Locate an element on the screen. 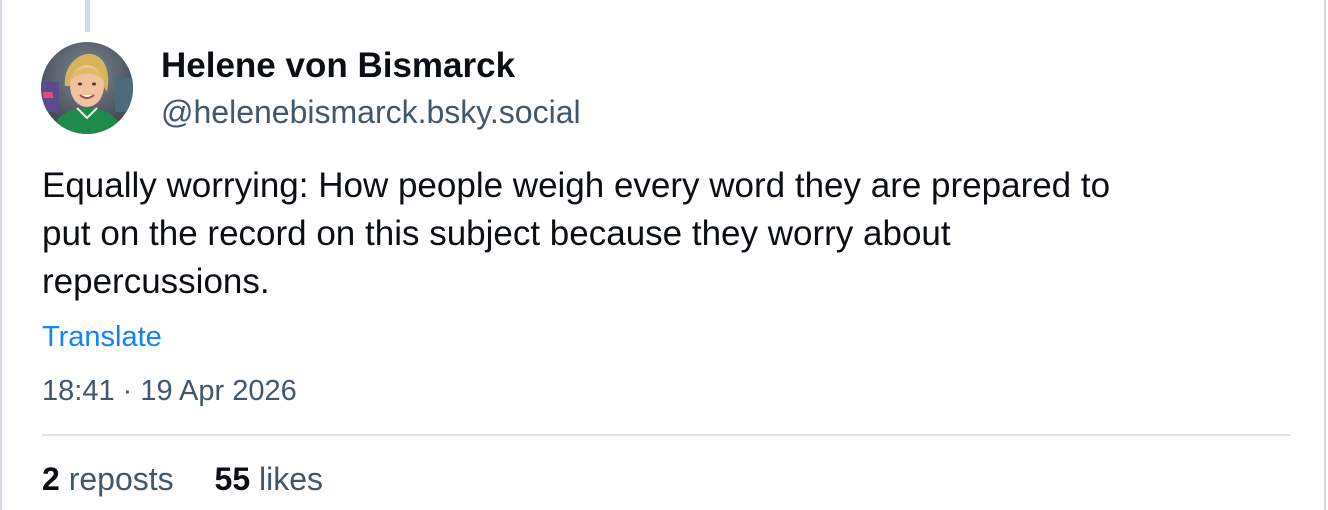 The height and width of the screenshot is (510, 1328). reposts-stat: 2 reposts is located at coordinates (108, 479).